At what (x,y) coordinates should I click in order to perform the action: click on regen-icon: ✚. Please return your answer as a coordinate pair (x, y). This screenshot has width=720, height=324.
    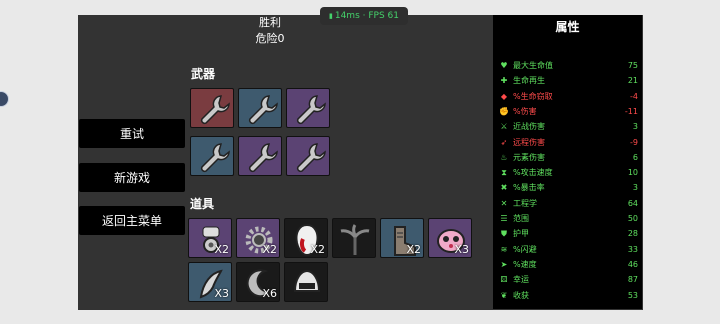
    Looking at the image, I should click on (504, 81).